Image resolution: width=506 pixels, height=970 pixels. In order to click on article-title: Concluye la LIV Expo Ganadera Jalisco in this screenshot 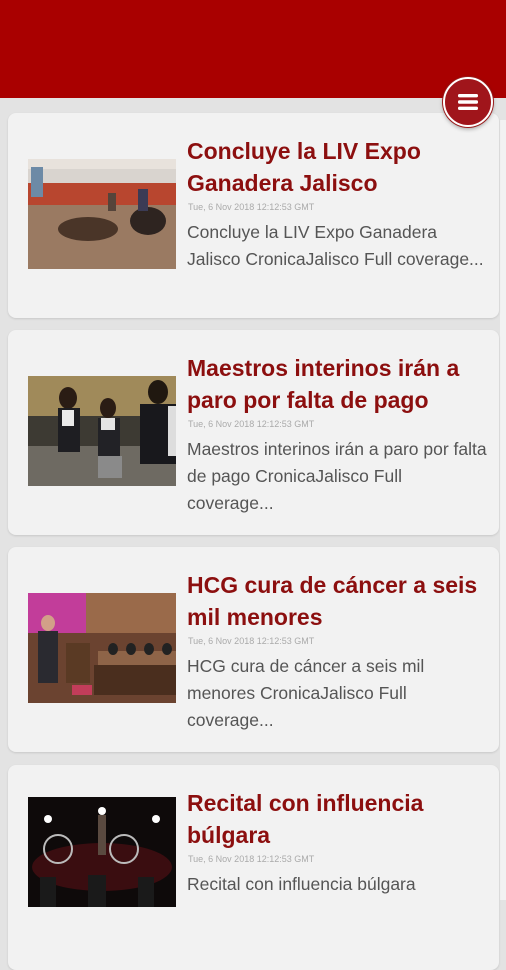, I will do `click(337, 167)`.